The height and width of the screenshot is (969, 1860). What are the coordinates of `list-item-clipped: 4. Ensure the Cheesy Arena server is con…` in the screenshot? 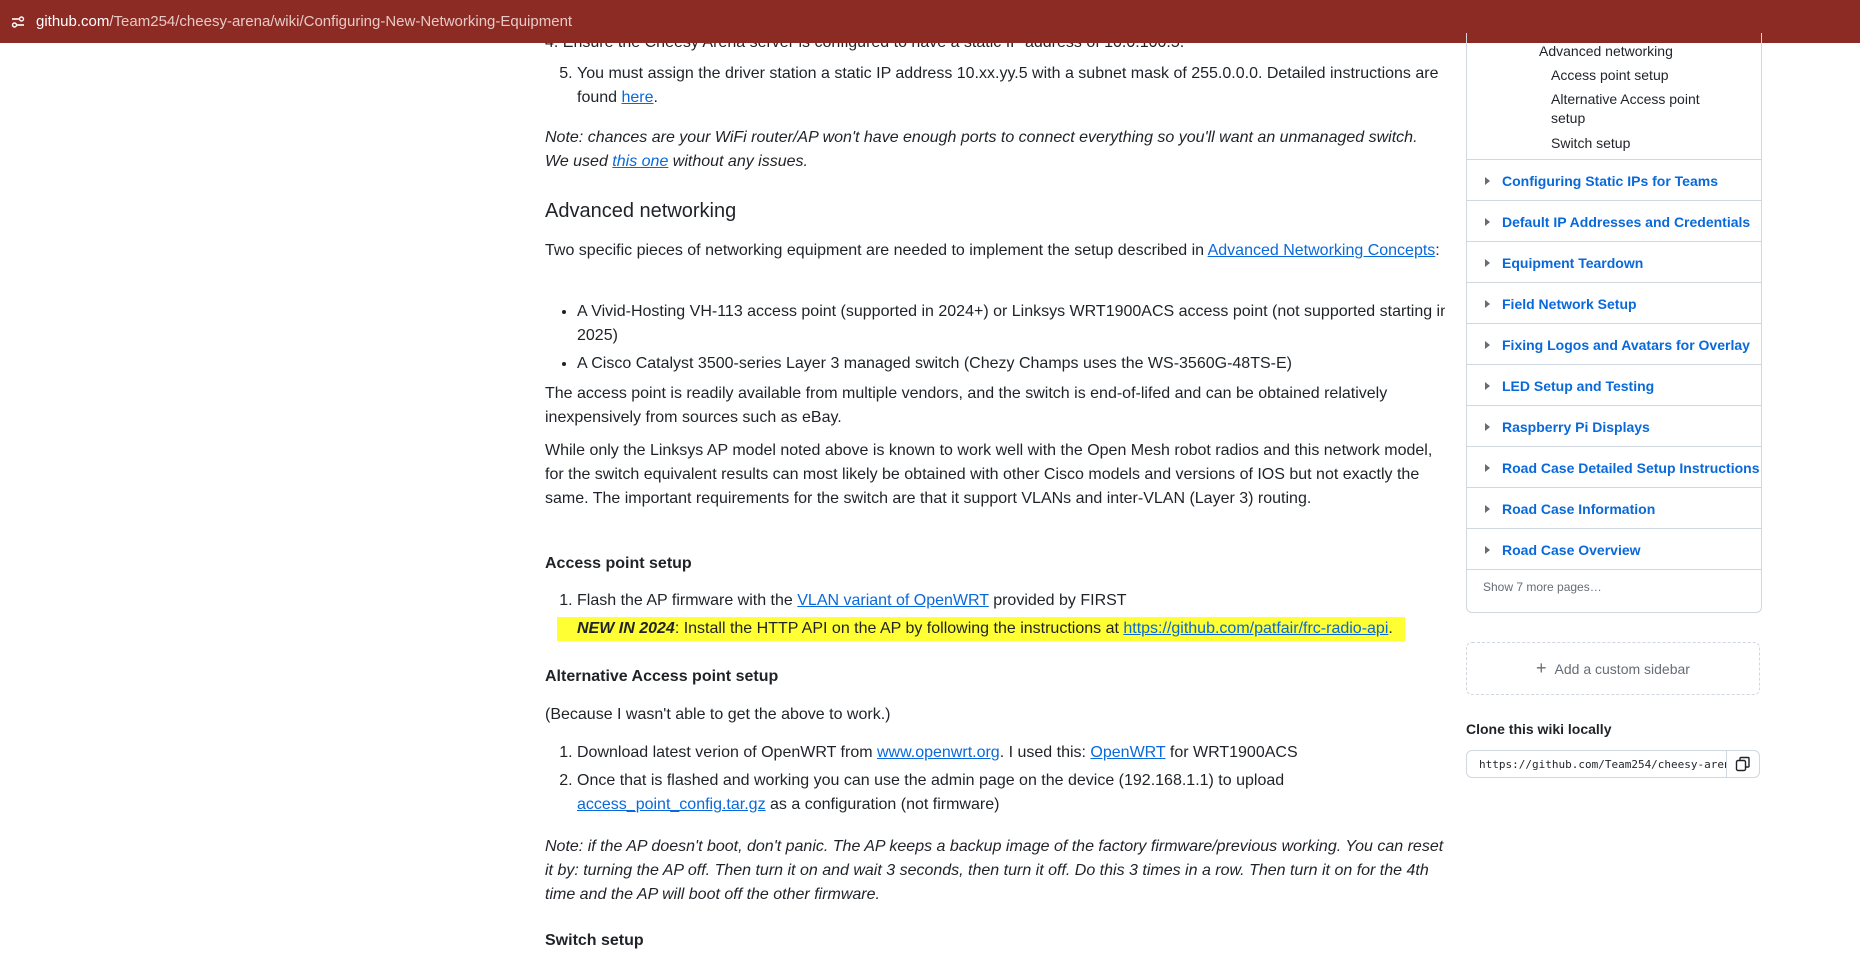 It's located at (995, 49).